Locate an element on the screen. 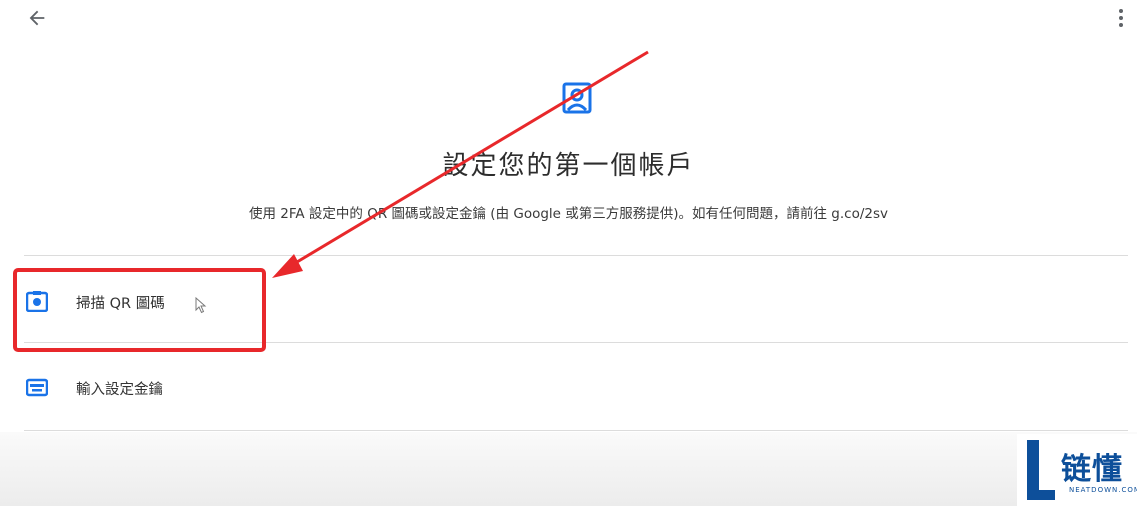  back-arrow-icon is located at coordinates (37, 18).